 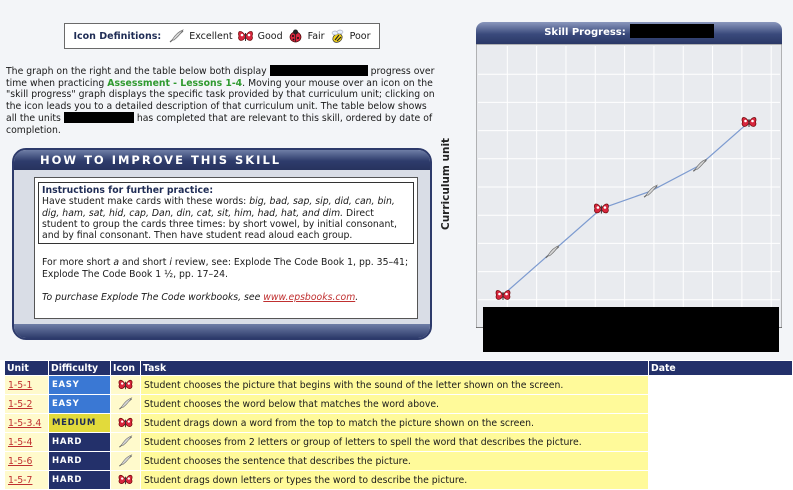 What do you see at coordinates (117, 36) in the screenshot?
I see `legend-title: Icon Definitions:` at bounding box center [117, 36].